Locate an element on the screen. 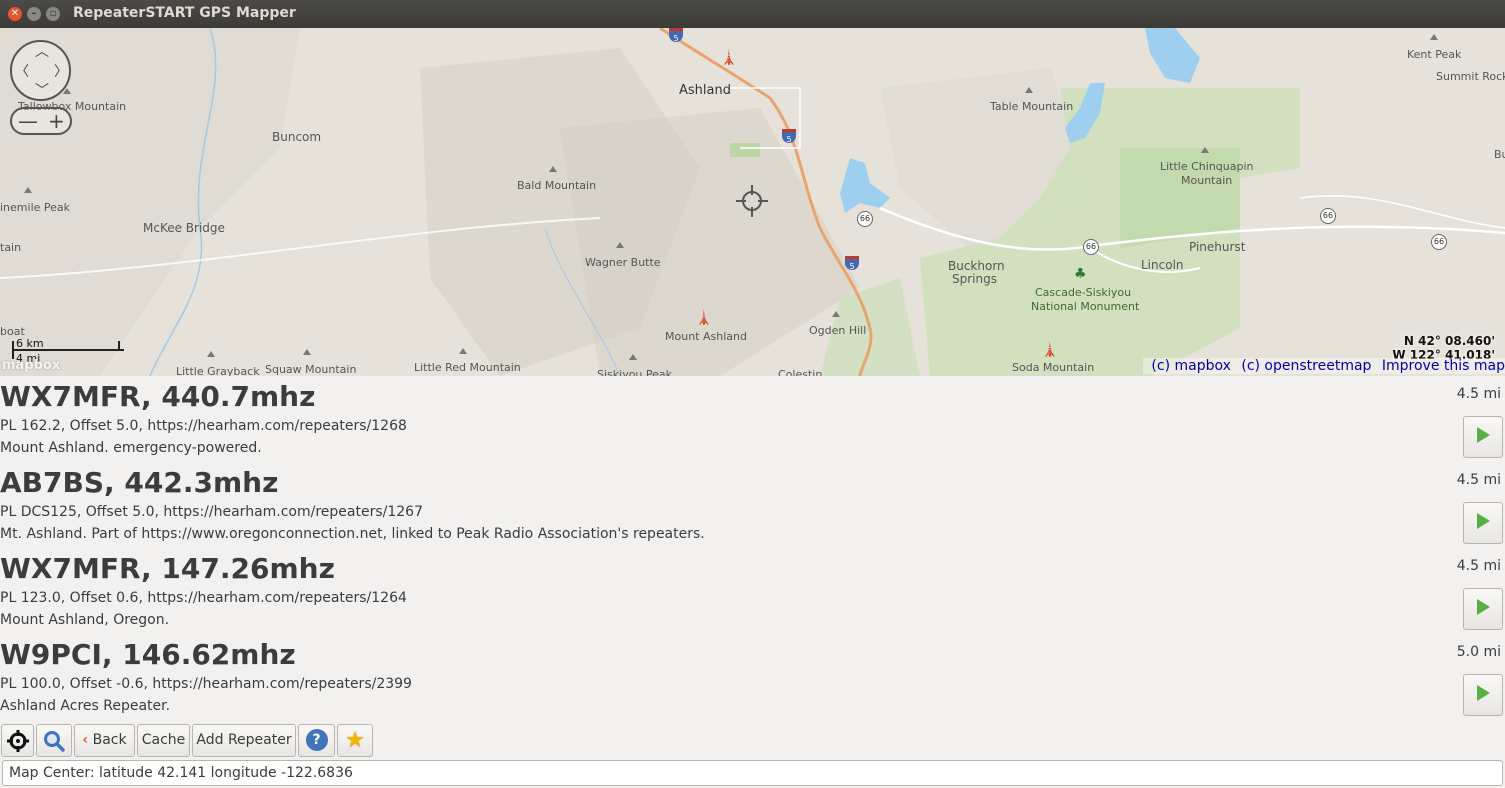 The height and width of the screenshot is (788, 1505). attrib-mapbox-link: (c) mapbox is located at coordinates (1190, 366).